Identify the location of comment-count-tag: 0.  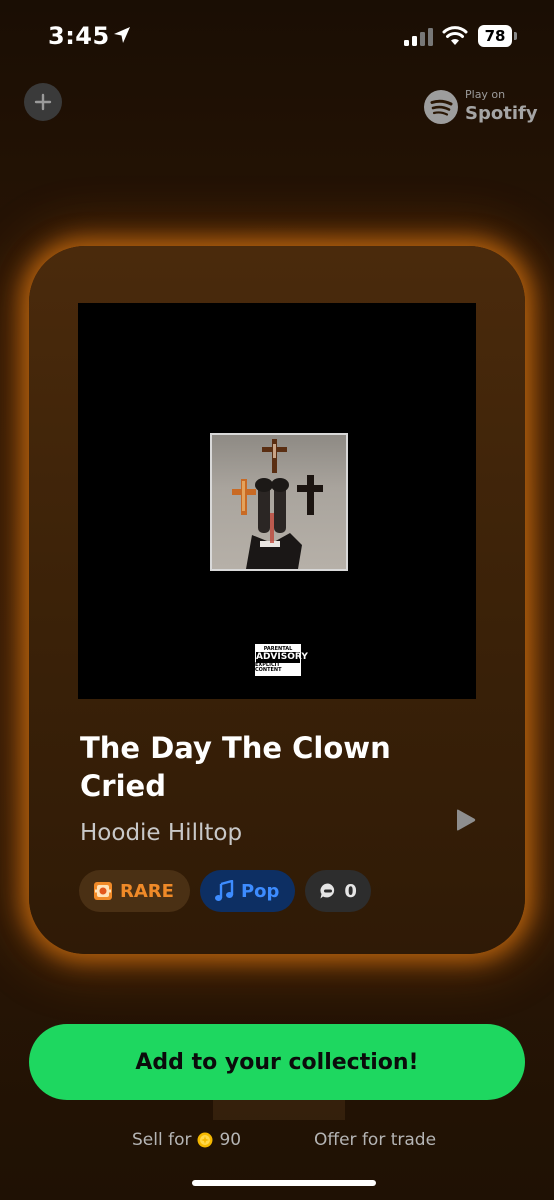
(338, 891).